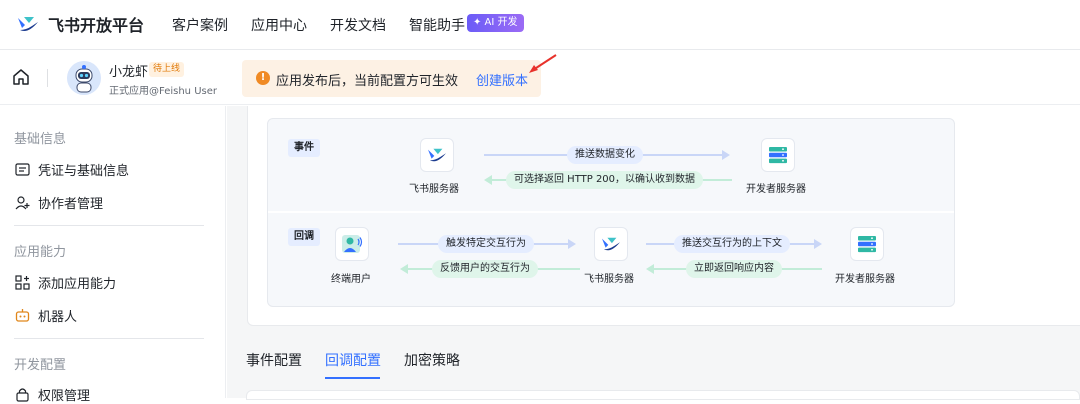 This screenshot has height=404, width=1080. I want to click on callback-right-node-label: 开发者服务器, so click(865, 279).